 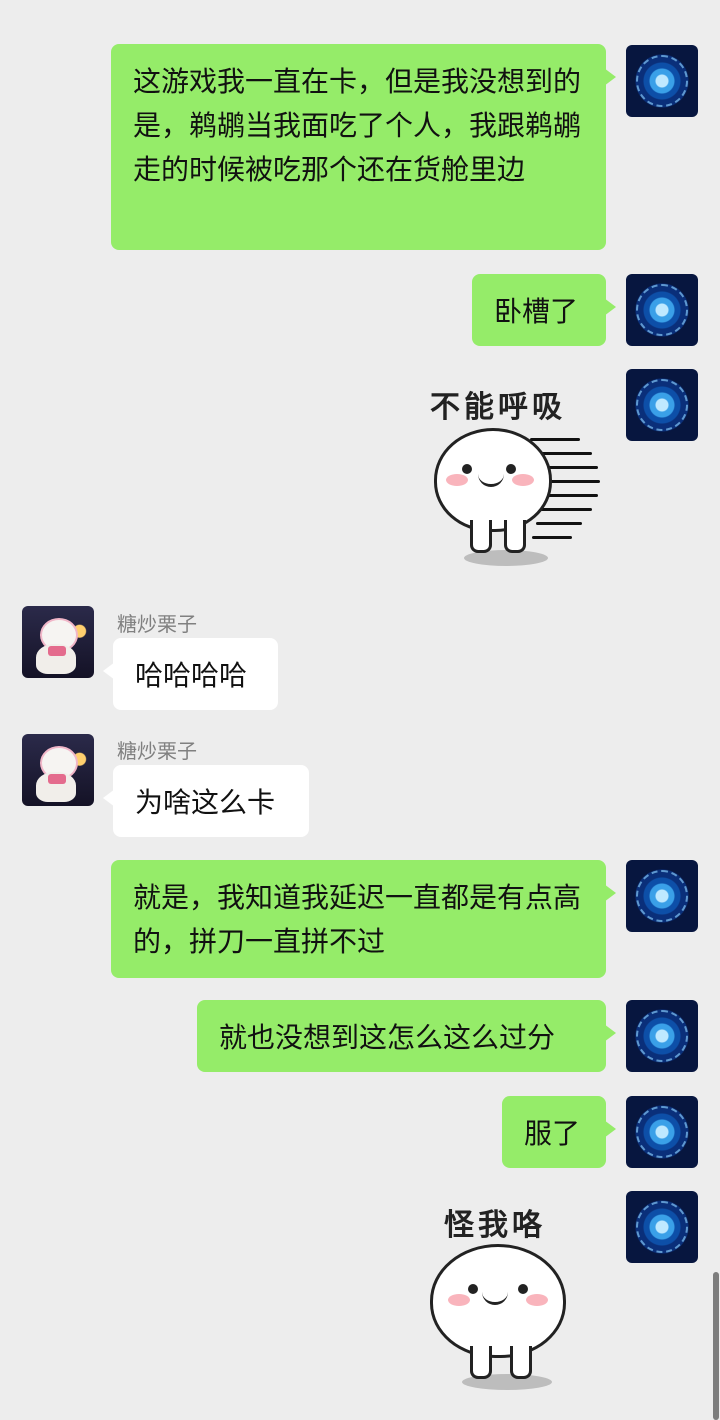 What do you see at coordinates (406, 1036) in the screenshot?
I see `message-bubble: 就也没想到这怎么这么过分` at bounding box center [406, 1036].